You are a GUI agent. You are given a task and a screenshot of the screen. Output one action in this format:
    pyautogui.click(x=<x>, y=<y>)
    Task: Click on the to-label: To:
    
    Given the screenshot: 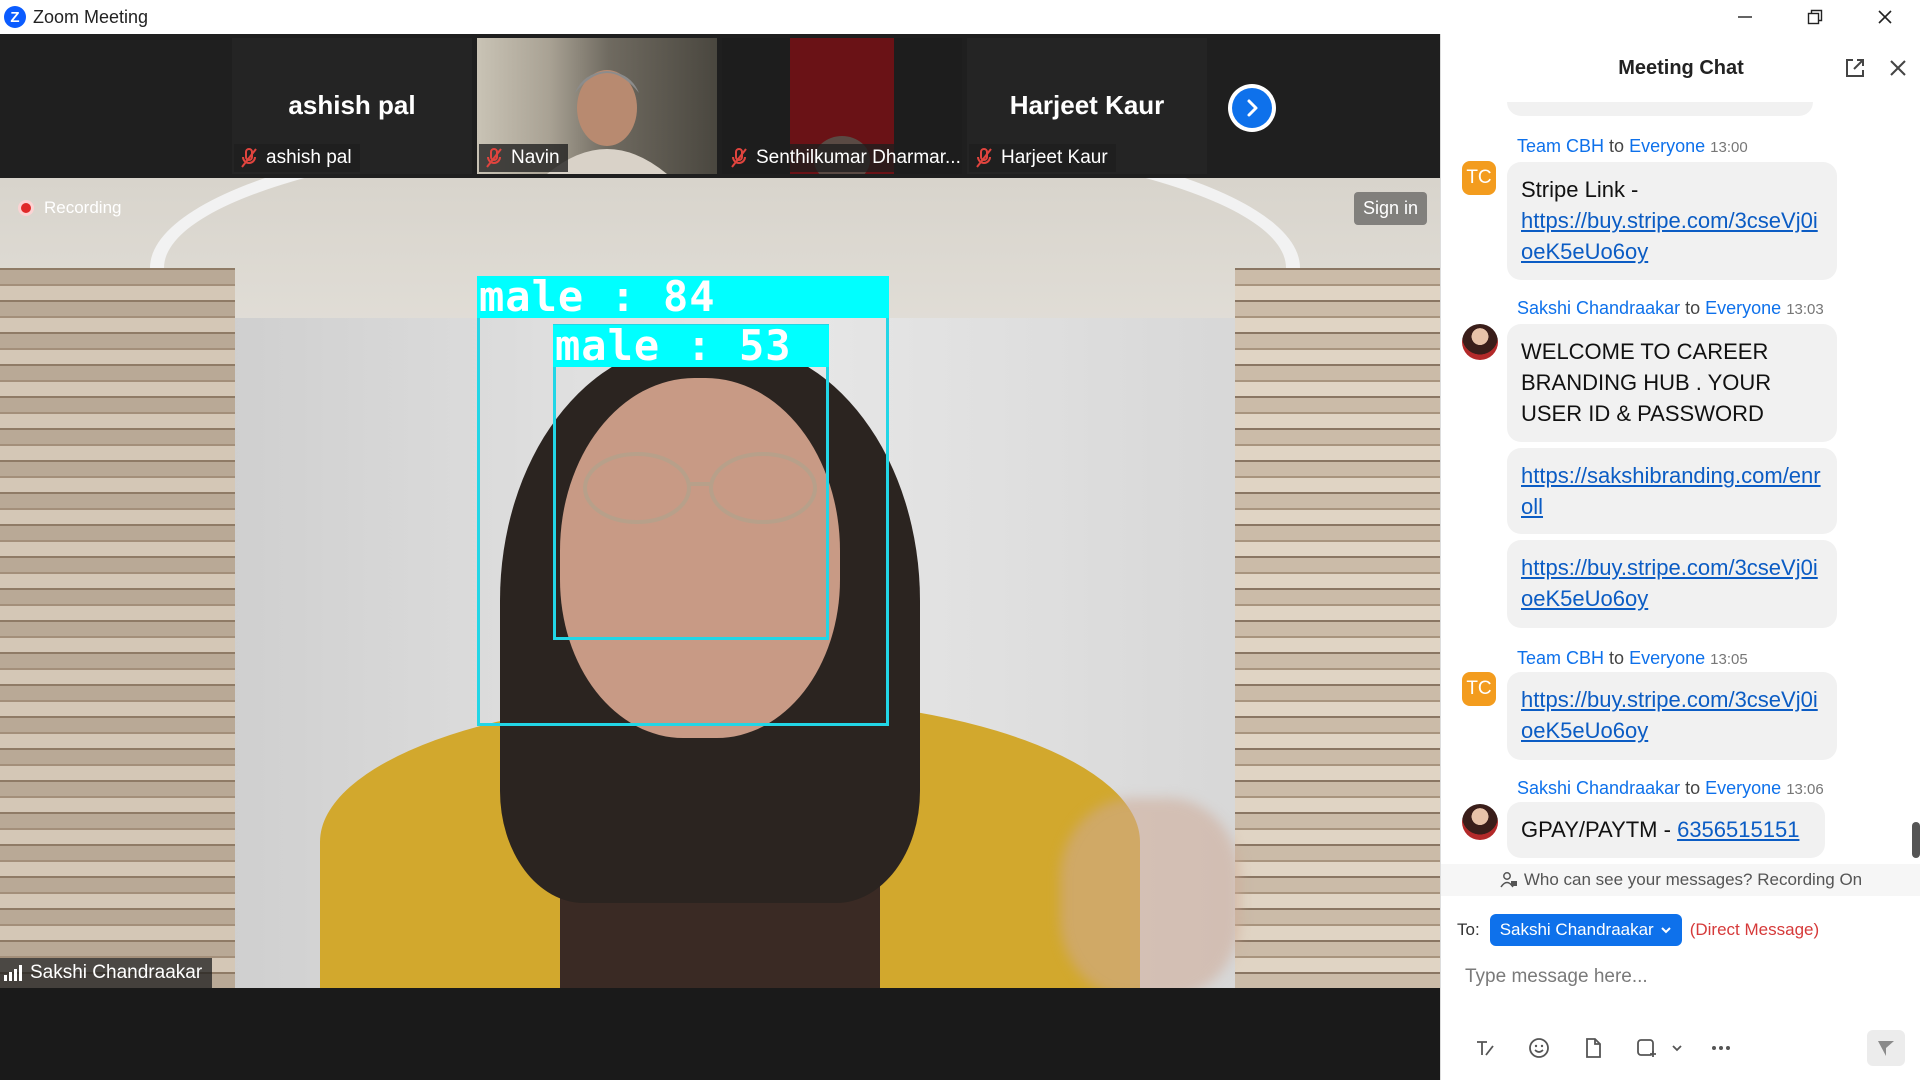 What is the action you would take?
    pyautogui.click(x=1468, y=929)
    